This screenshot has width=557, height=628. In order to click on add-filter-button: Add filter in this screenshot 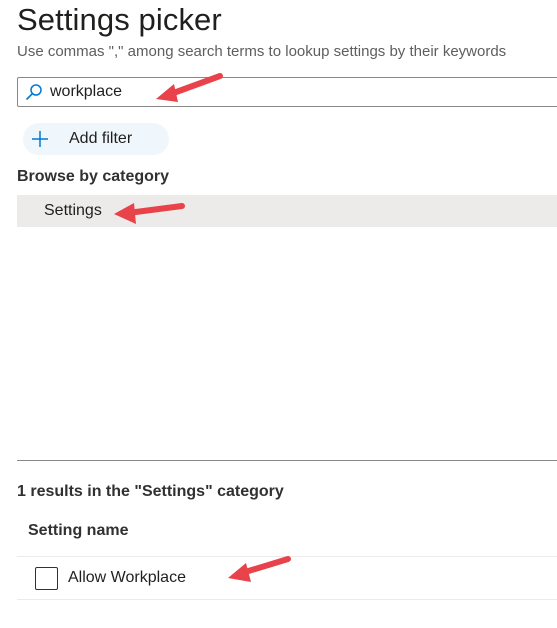, I will do `click(96, 139)`.